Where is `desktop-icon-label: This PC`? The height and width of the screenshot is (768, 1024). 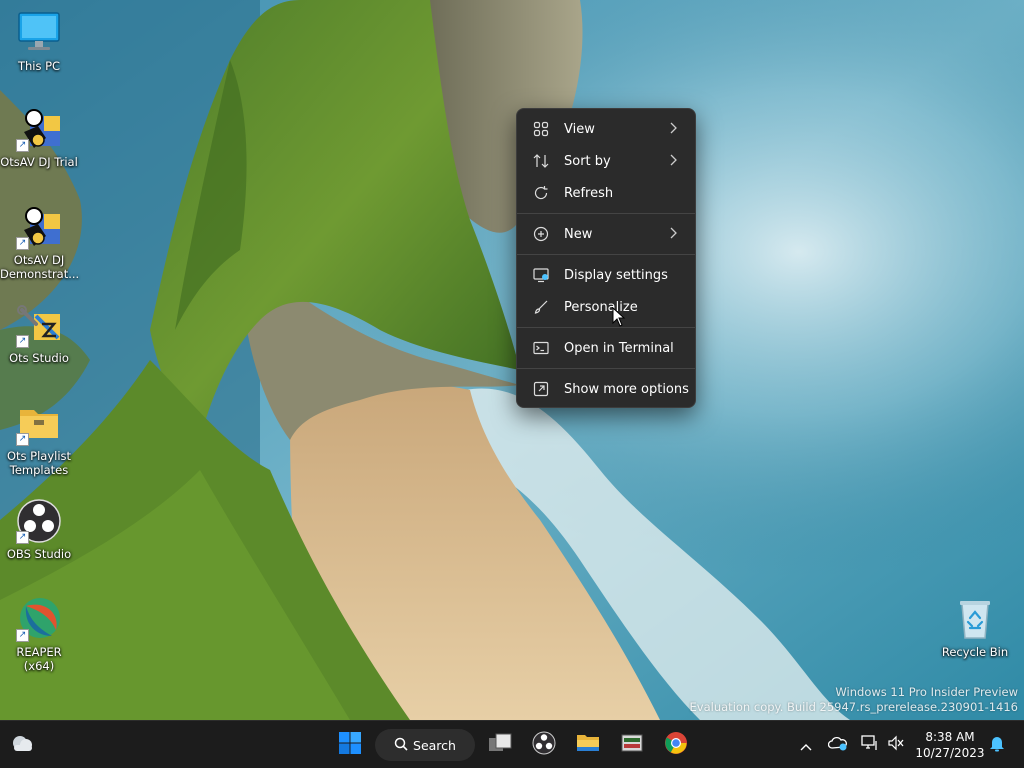
desktop-icon-label: This PC is located at coordinates (39, 66).